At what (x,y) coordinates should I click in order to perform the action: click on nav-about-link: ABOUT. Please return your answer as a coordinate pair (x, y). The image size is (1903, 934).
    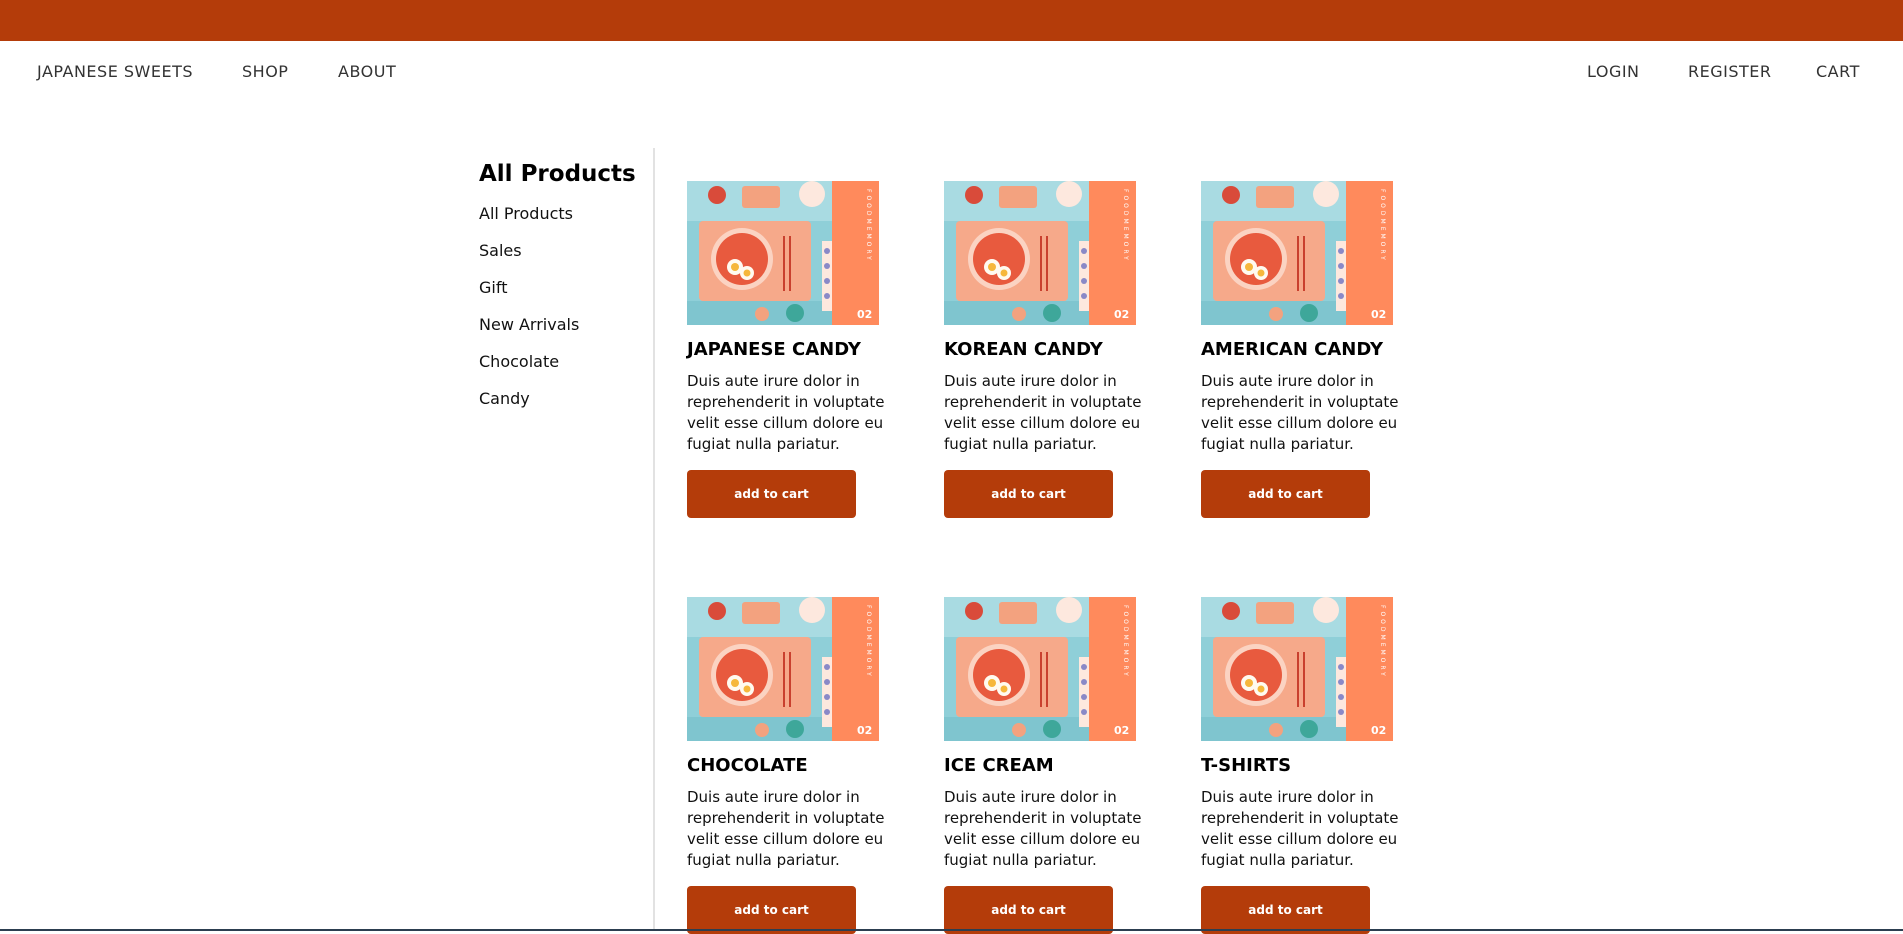
    Looking at the image, I should click on (367, 71).